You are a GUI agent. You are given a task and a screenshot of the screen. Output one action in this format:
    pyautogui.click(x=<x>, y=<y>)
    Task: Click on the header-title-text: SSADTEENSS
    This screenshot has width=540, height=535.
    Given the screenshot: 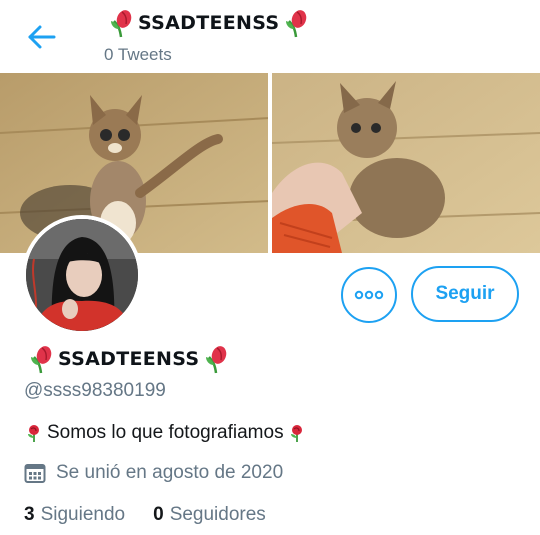 What is the action you would take?
    pyautogui.click(x=209, y=23)
    